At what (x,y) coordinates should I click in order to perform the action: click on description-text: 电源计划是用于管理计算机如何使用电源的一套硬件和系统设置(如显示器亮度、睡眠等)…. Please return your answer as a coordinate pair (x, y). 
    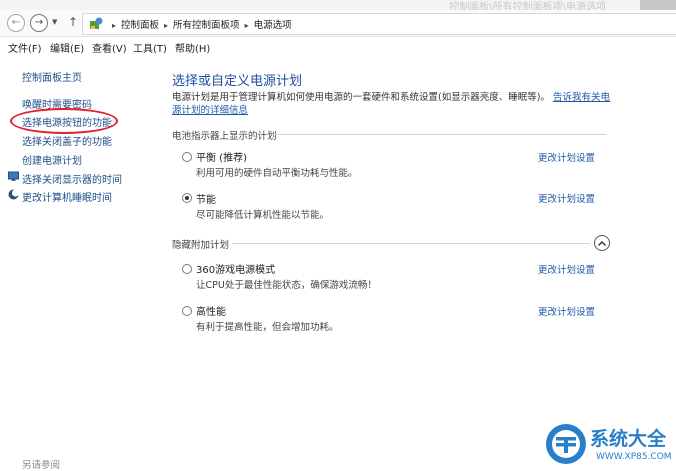
    Looking at the image, I should click on (361, 97).